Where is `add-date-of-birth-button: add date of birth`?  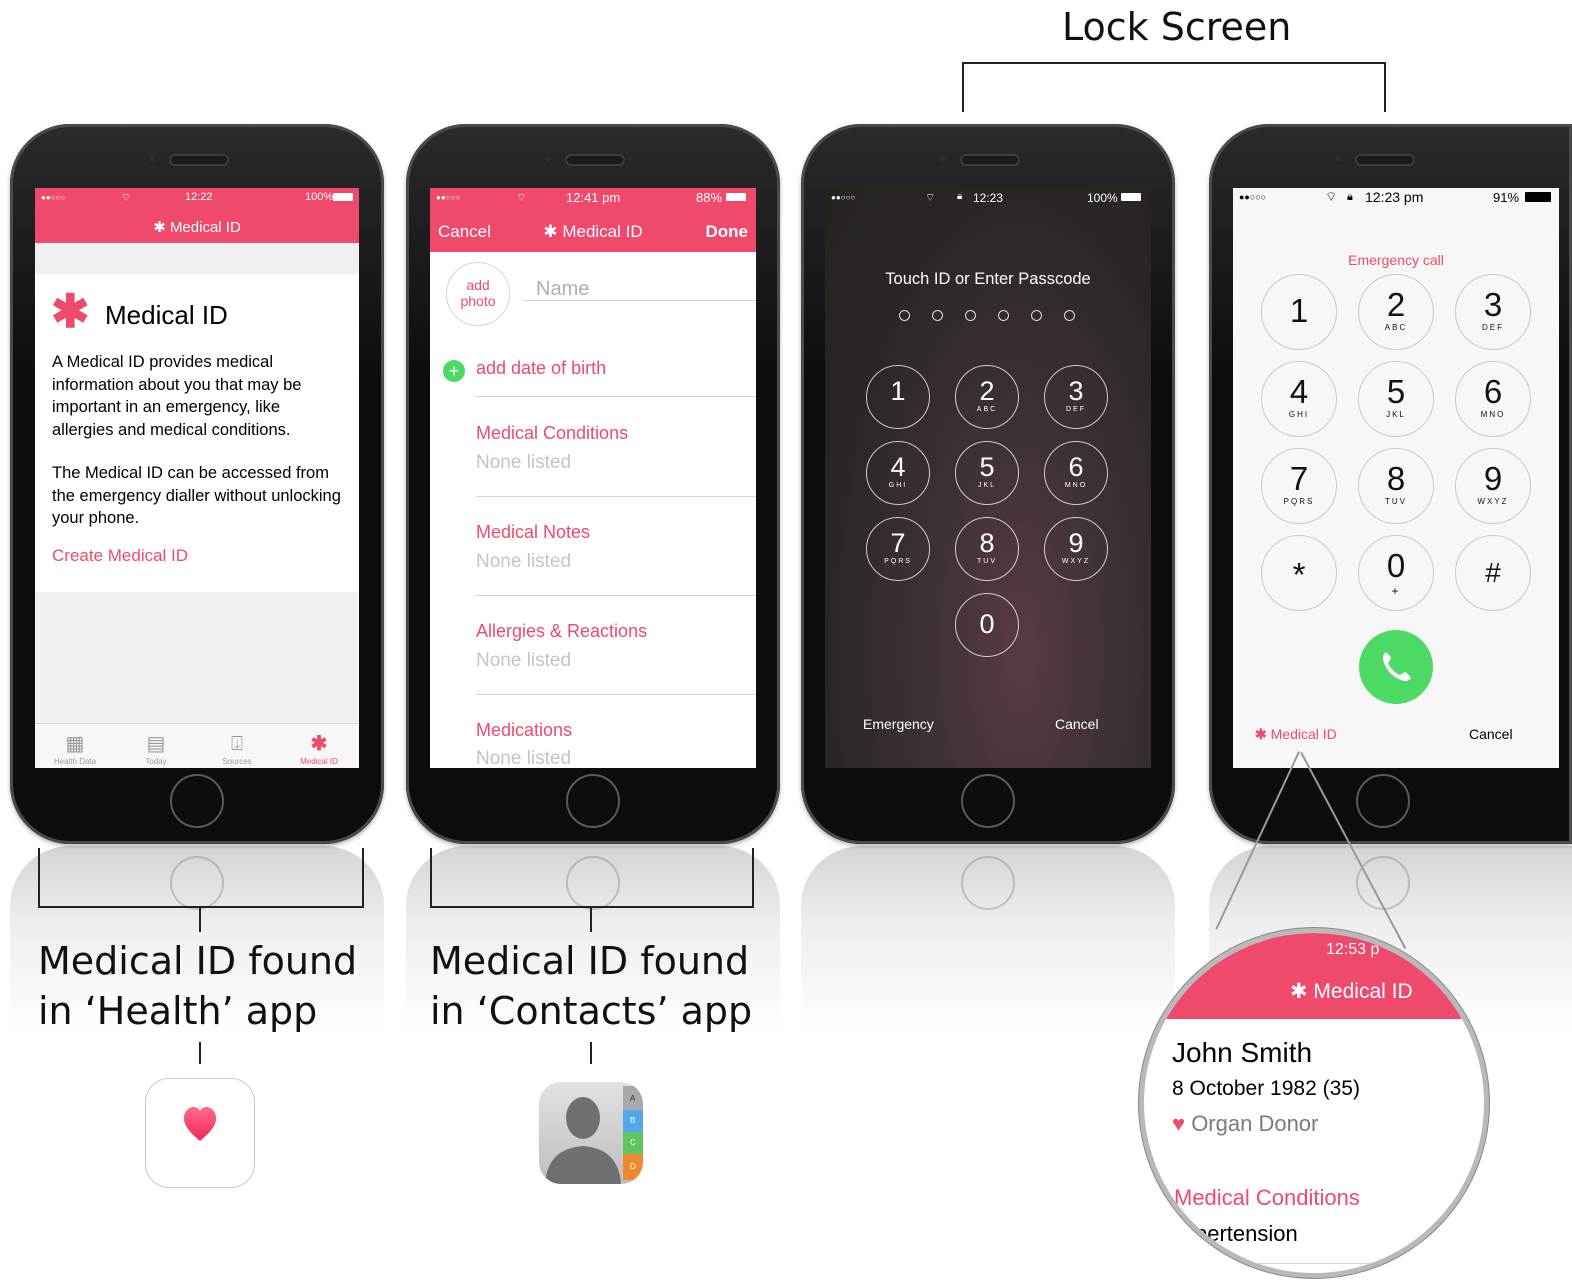
add-date-of-birth-button: add date of birth is located at coordinates (541, 368).